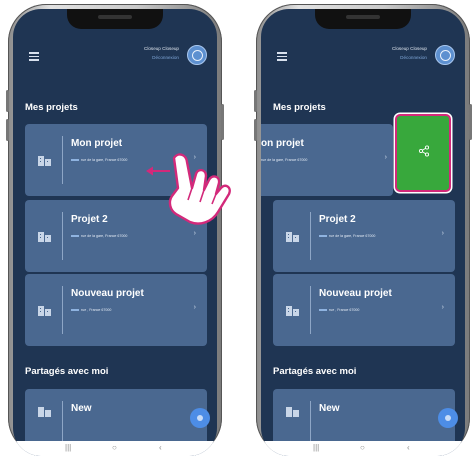 The width and height of the screenshot is (472, 456). What do you see at coordinates (282, 143) in the screenshot?
I see `project-title: on projet` at bounding box center [282, 143].